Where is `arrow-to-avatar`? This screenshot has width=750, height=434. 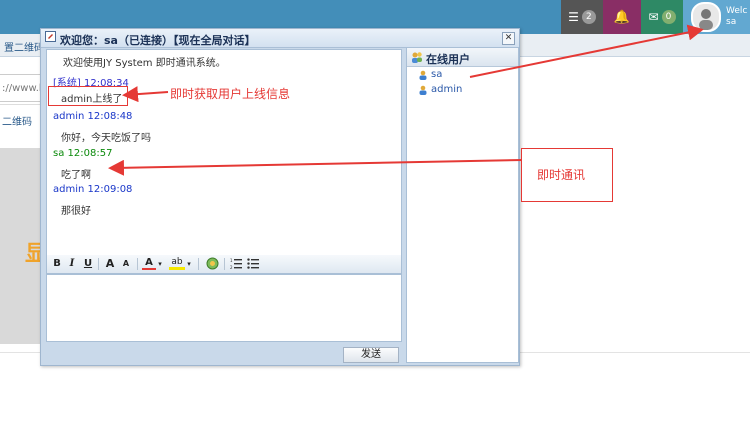 arrow-to-avatar is located at coordinates (586, 51).